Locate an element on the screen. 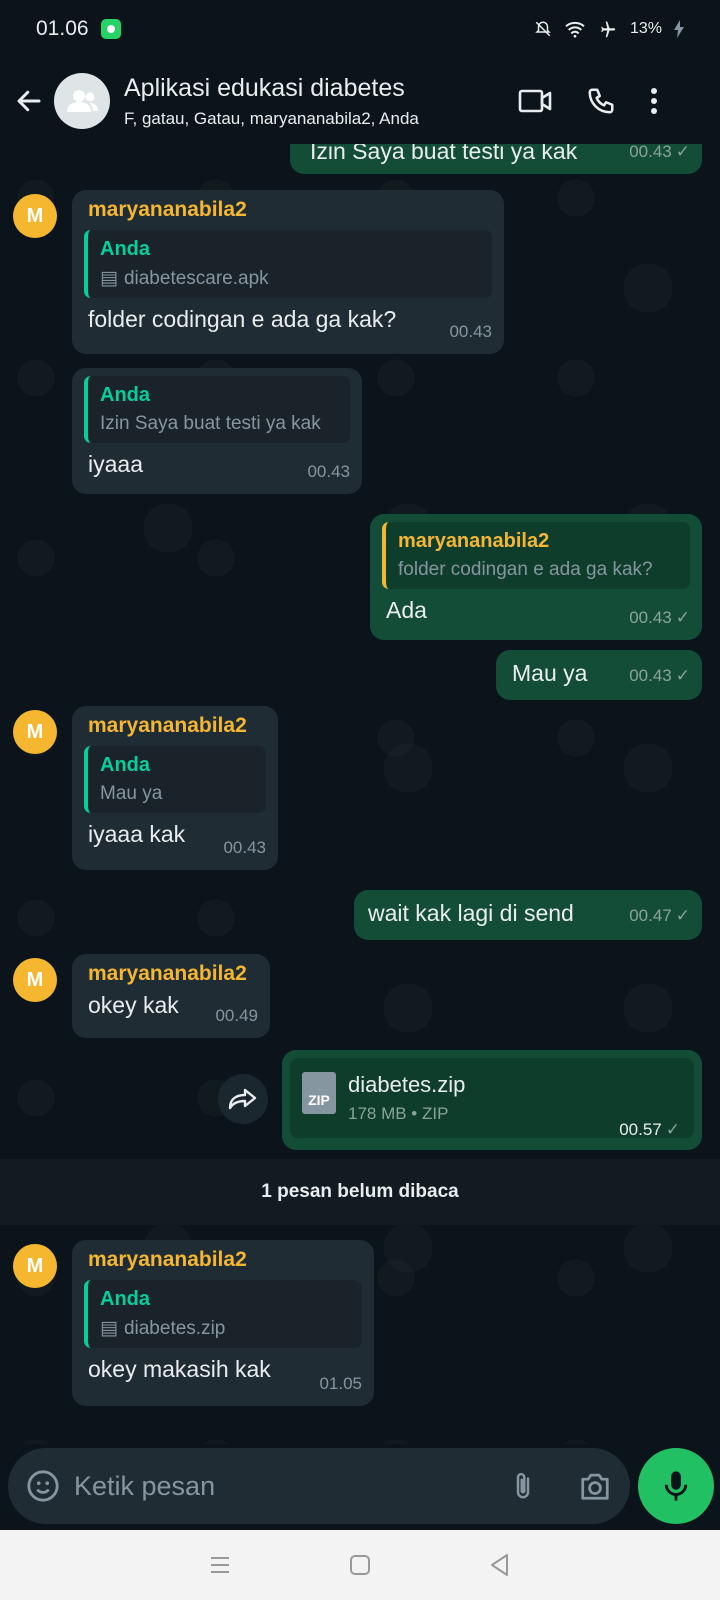 The image size is (720, 1600). forward-button is located at coordinates (243, 1099).